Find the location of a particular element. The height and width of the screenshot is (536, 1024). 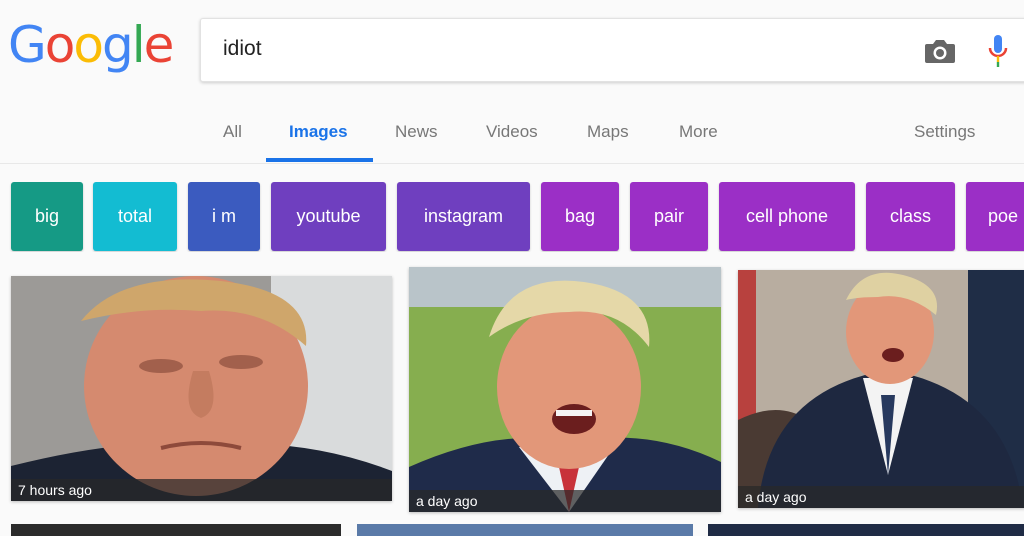

tab-maps: Maps is located at coordinates (608, 132).